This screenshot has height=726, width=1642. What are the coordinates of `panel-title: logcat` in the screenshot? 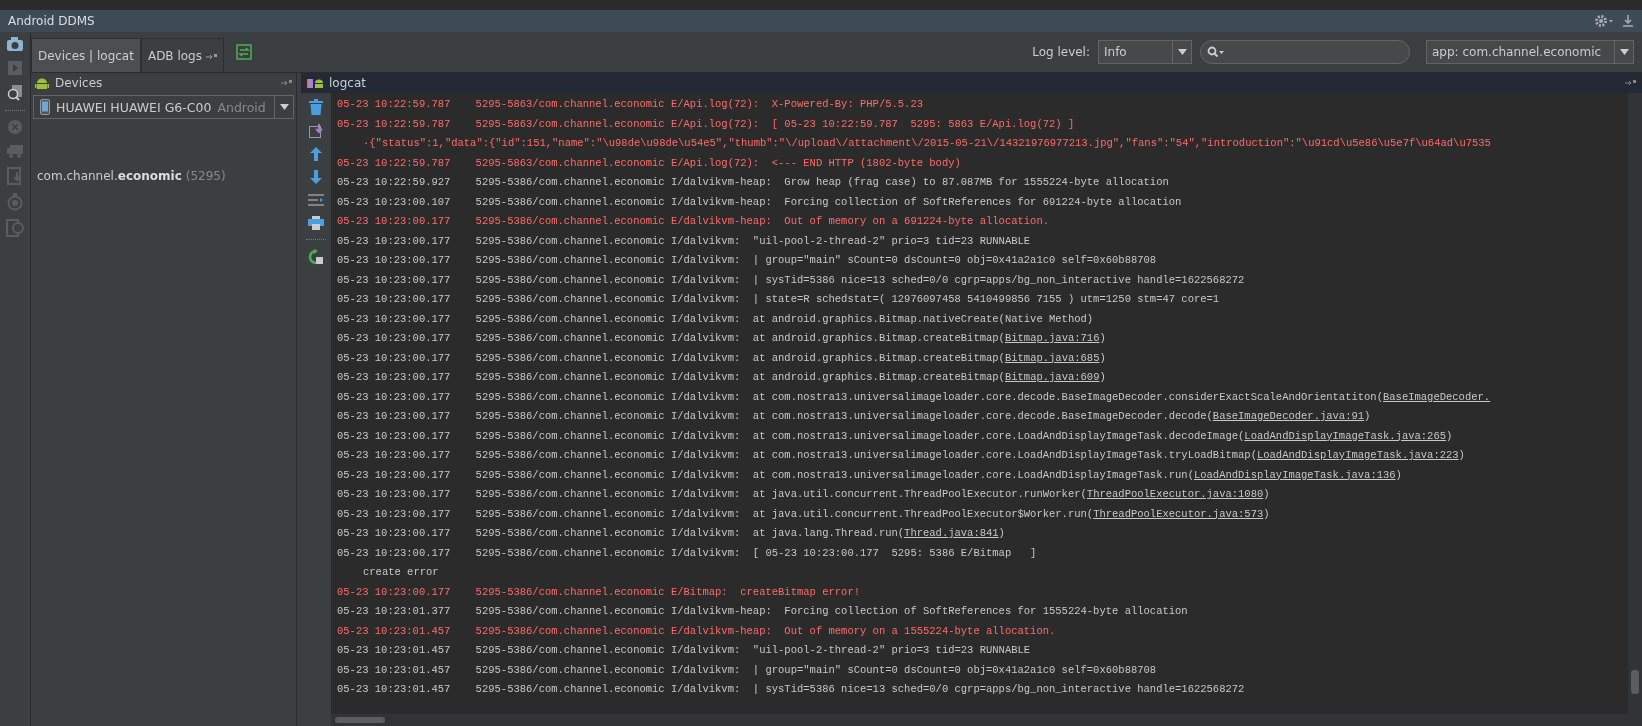 It's located at (347, 83).